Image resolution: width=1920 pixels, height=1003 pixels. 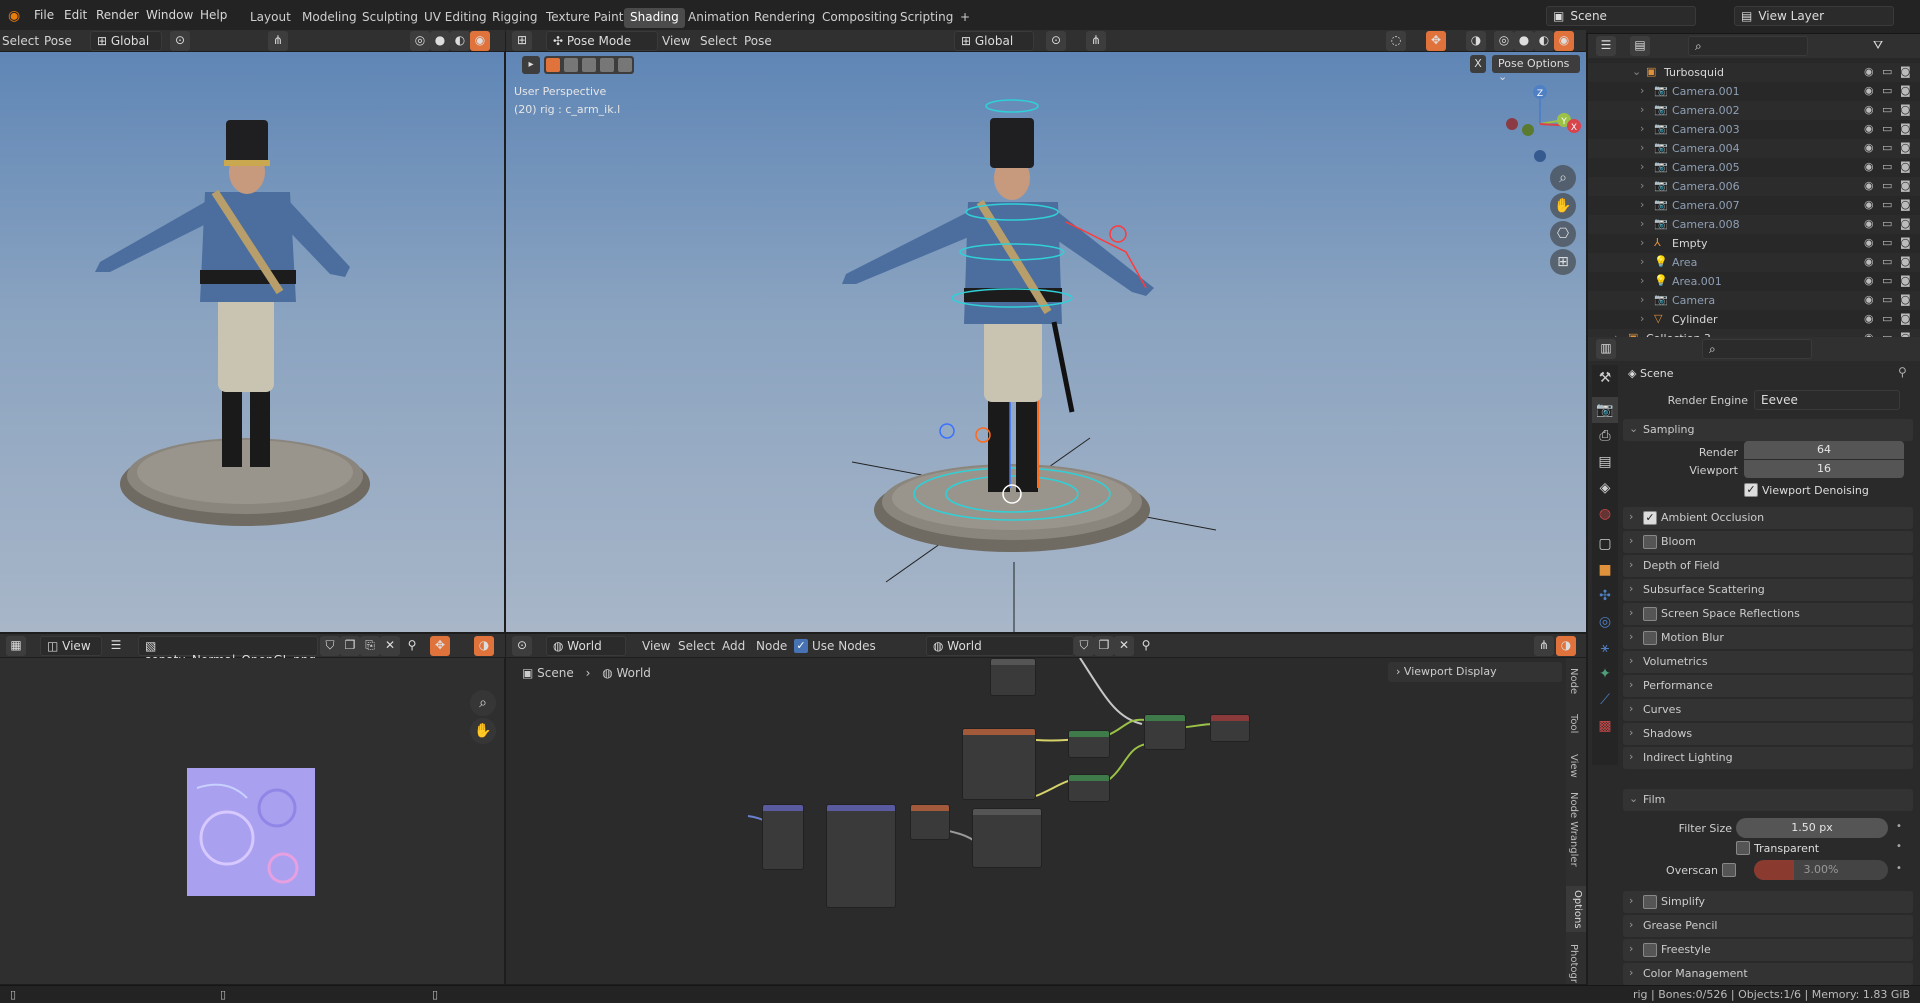 I want to click on orientation-dropdown: ⊞ Global, so click(x=994, y=41).